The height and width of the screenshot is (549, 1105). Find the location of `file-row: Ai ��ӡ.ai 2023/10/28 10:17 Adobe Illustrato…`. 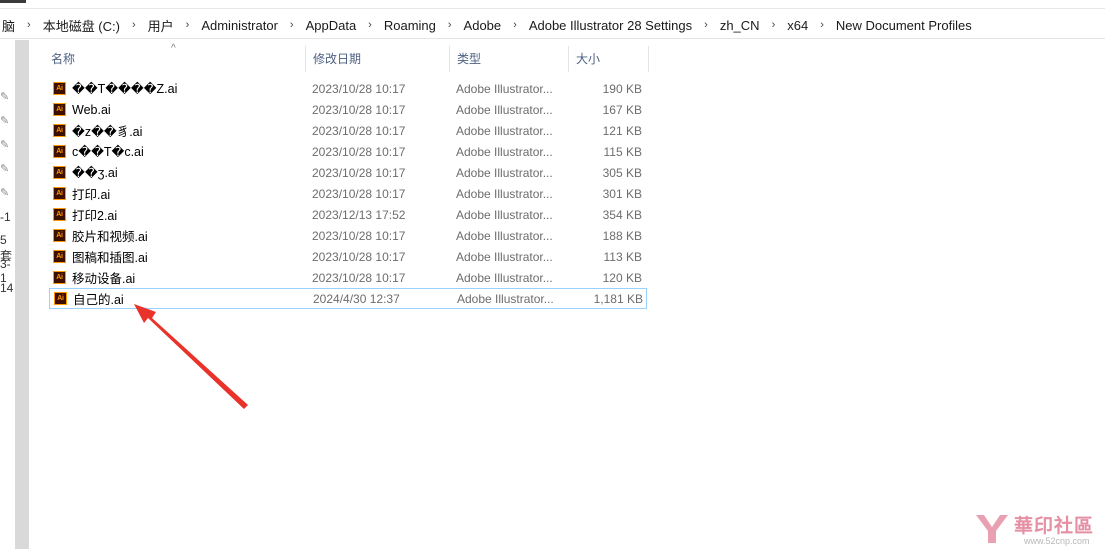

file-row: Ai ��ӡ.ai 2023/10/28 10:17 Adobe Illustrato… is located at coordinates (348, 172).